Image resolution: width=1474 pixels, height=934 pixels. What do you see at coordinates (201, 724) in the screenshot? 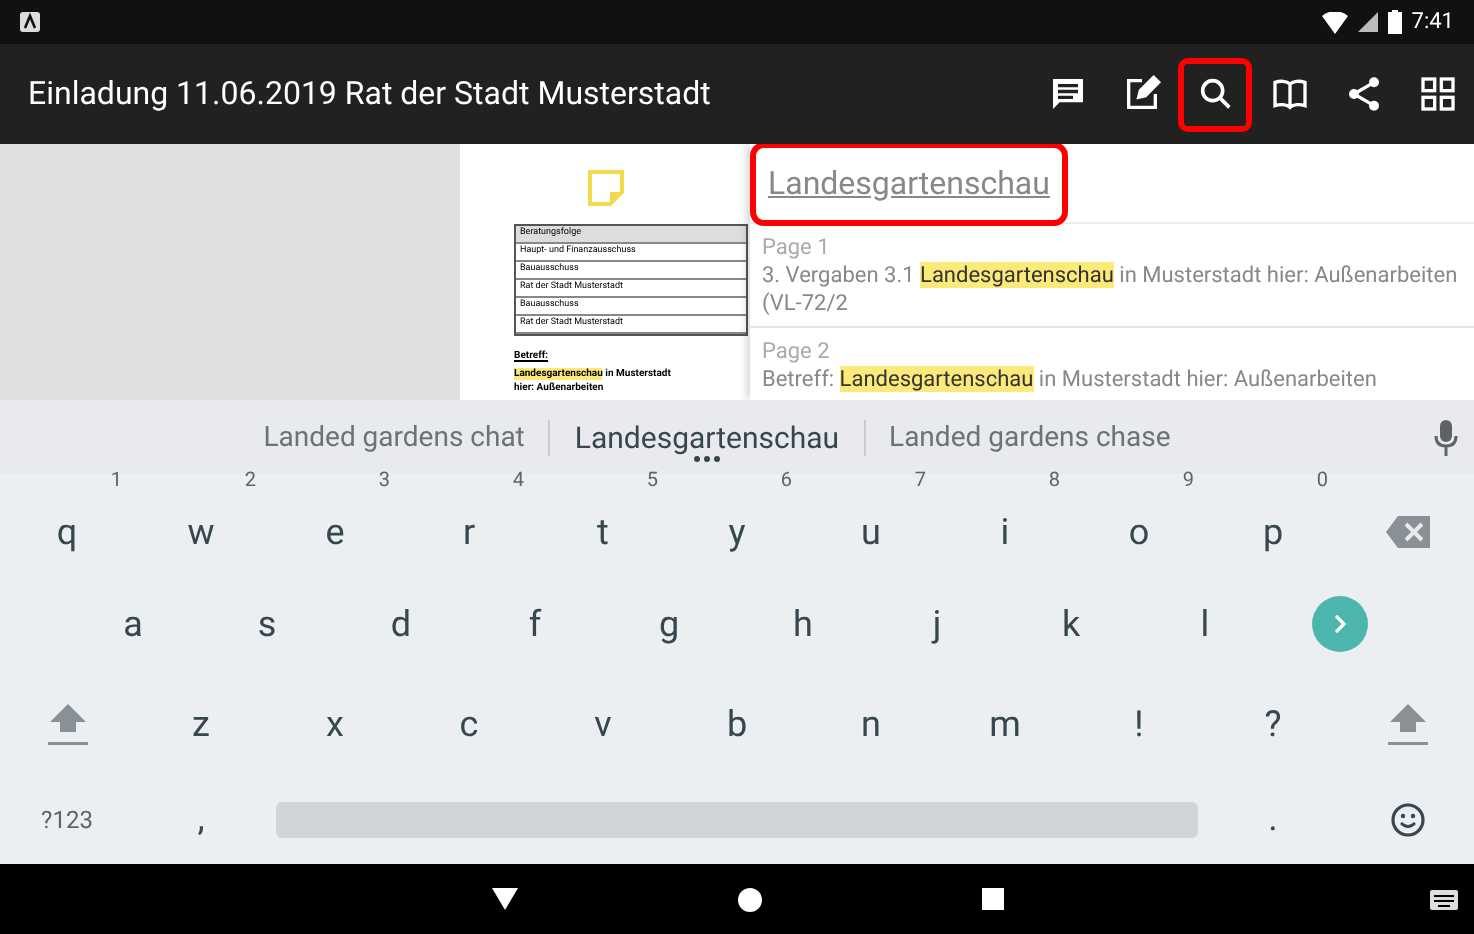
I see `keyboard-key: z` at bounding box center [201, 724].